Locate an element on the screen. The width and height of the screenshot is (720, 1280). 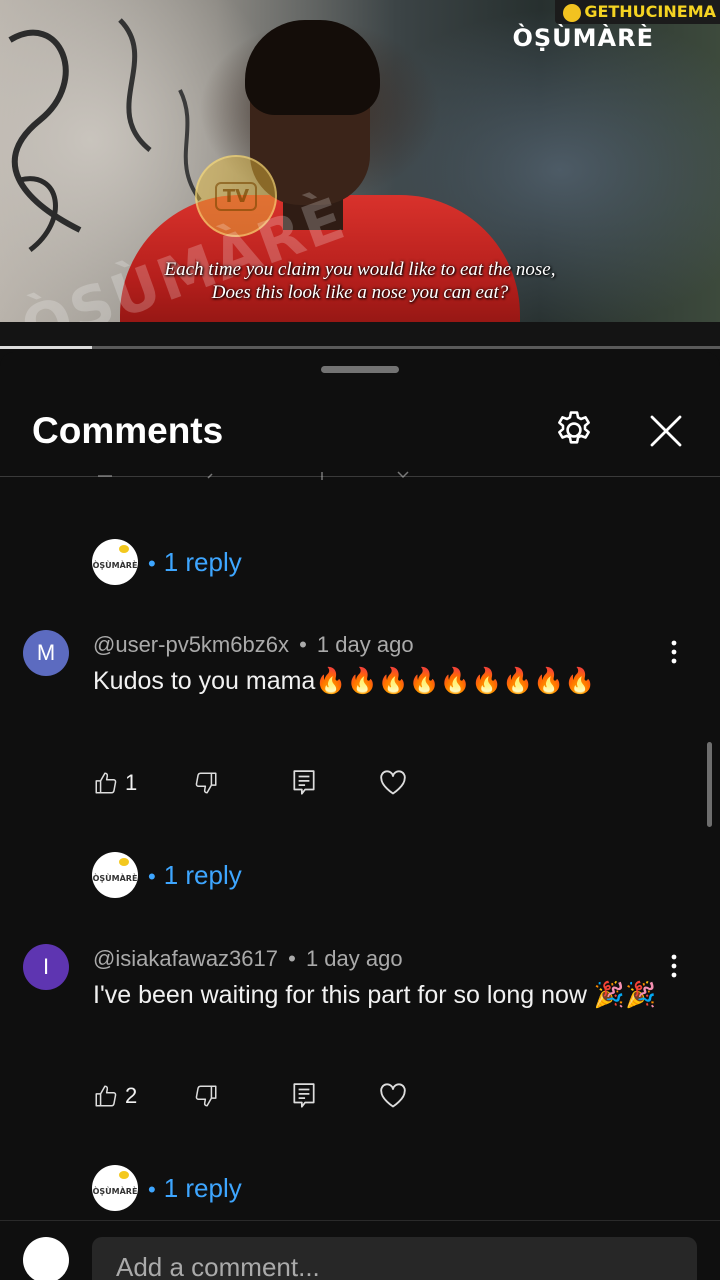
comment-meta: @isiakafawaz3617 • 1 day ago is located at coordinates (248, 958).